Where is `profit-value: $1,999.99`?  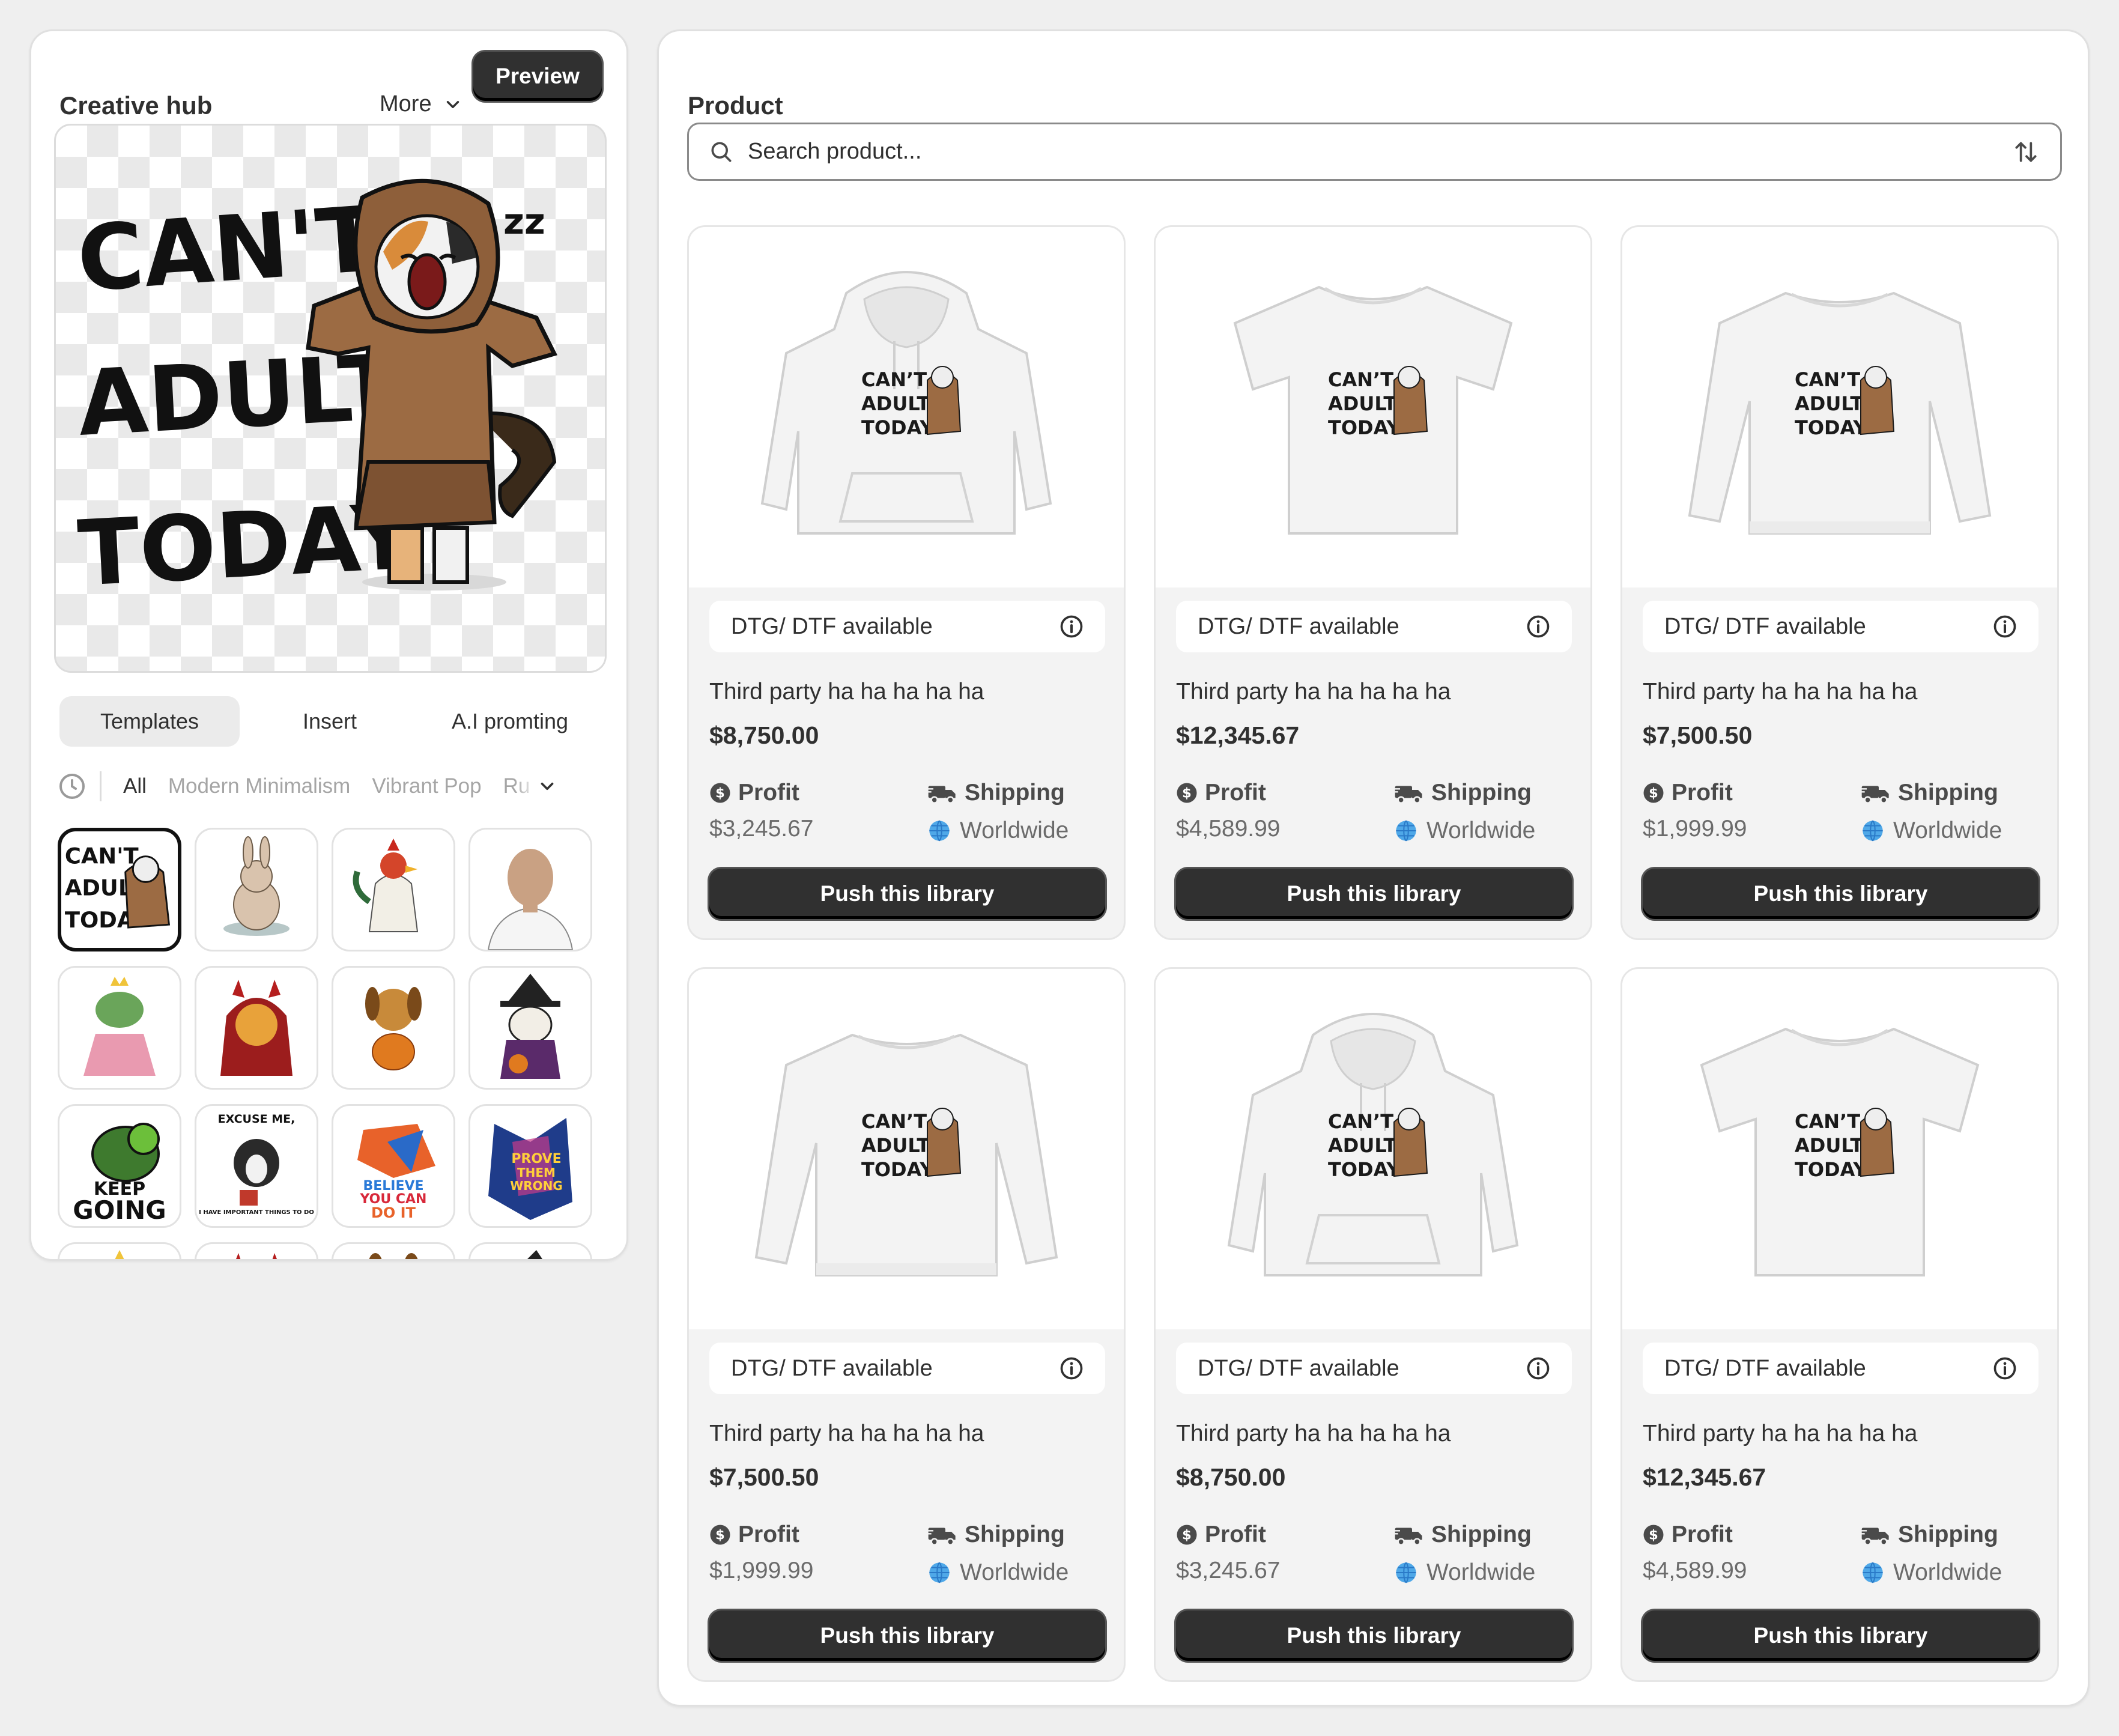 profit-value: $1,999.99 is located at coordinates (1695, 829).